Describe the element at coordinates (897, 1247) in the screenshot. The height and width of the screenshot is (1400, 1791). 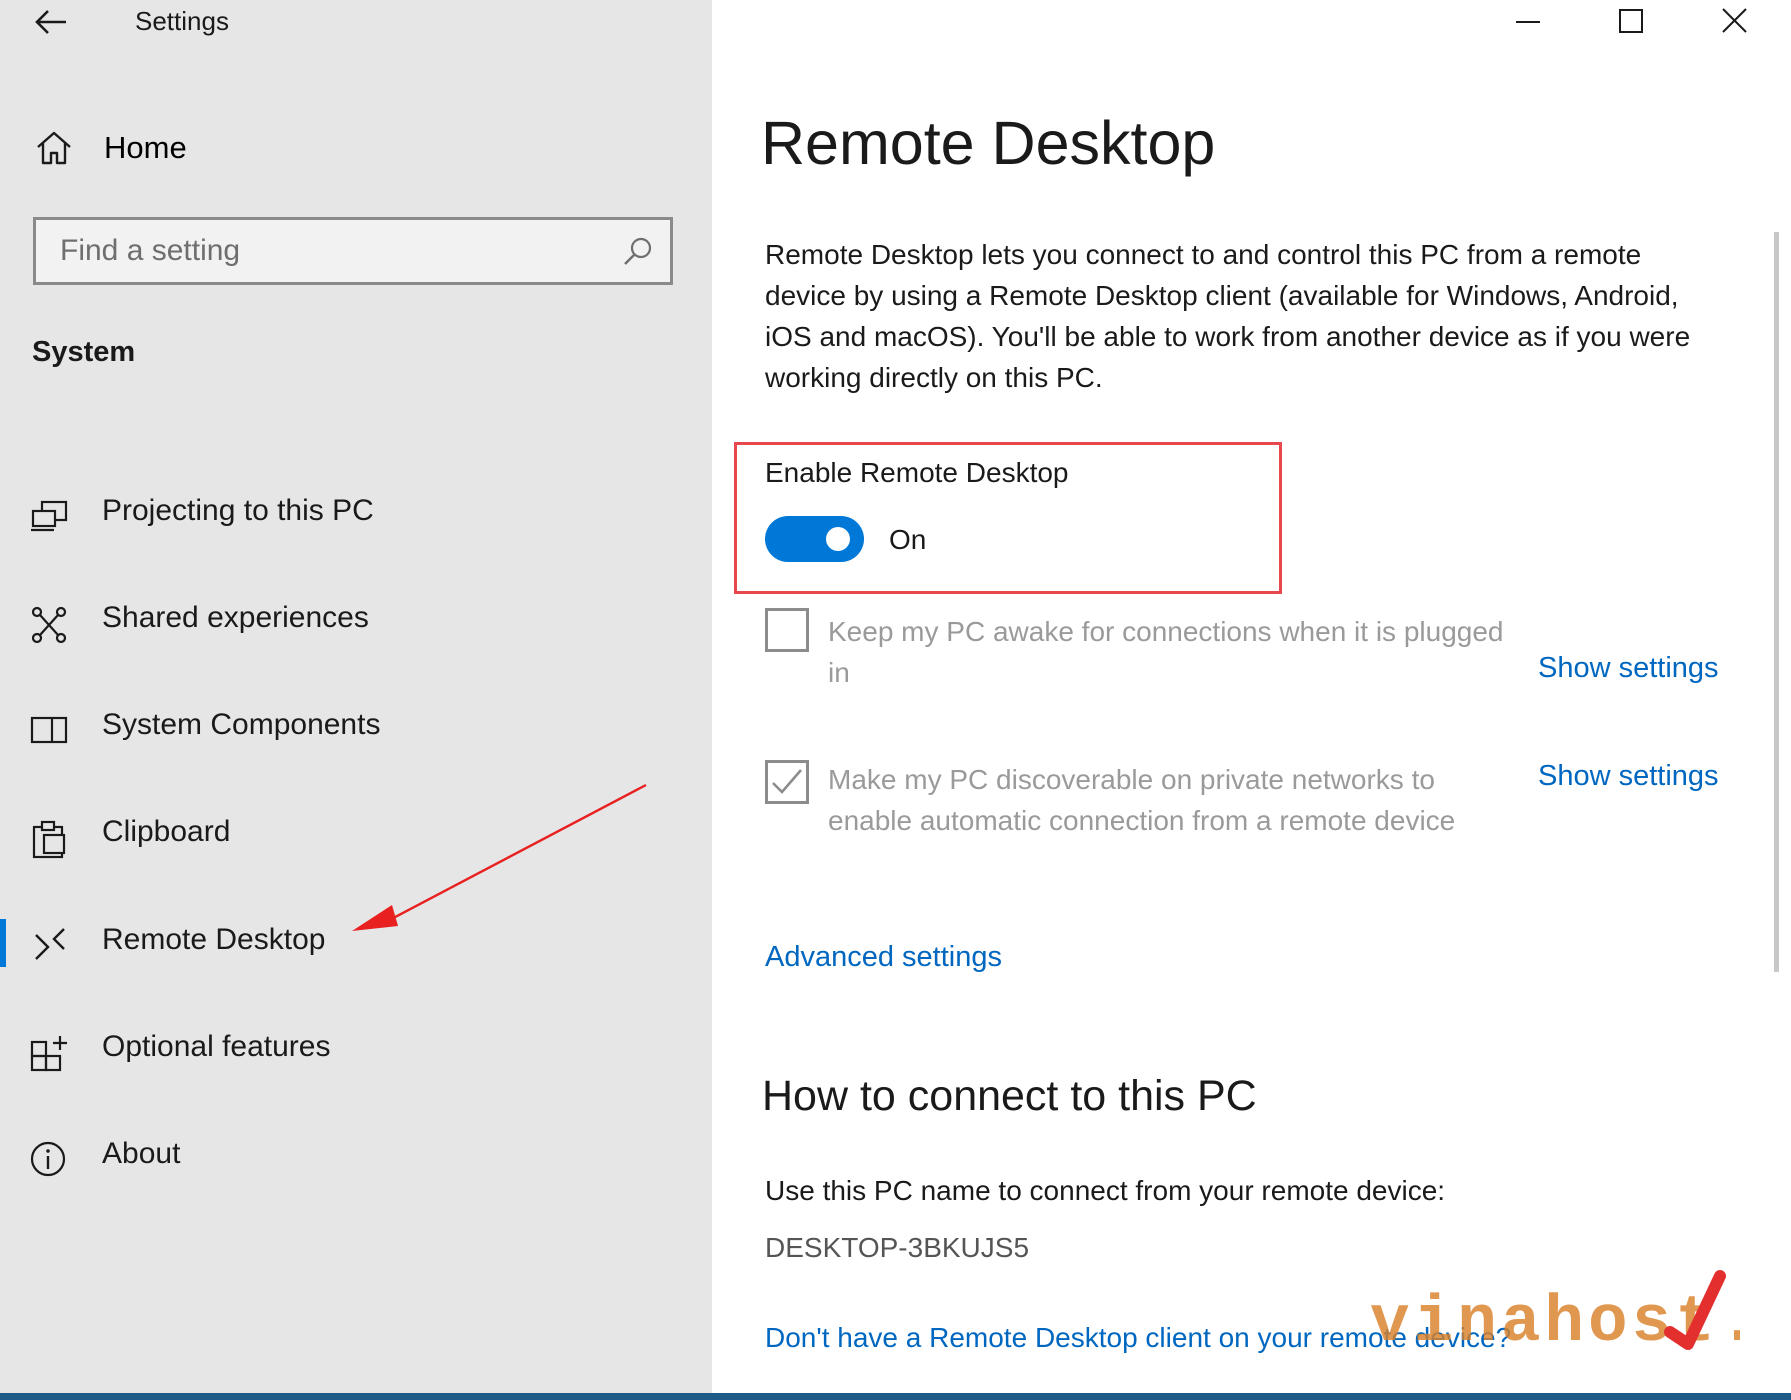
I see `pc-name-value: DESKTOP-3BKUJS5` at that location.